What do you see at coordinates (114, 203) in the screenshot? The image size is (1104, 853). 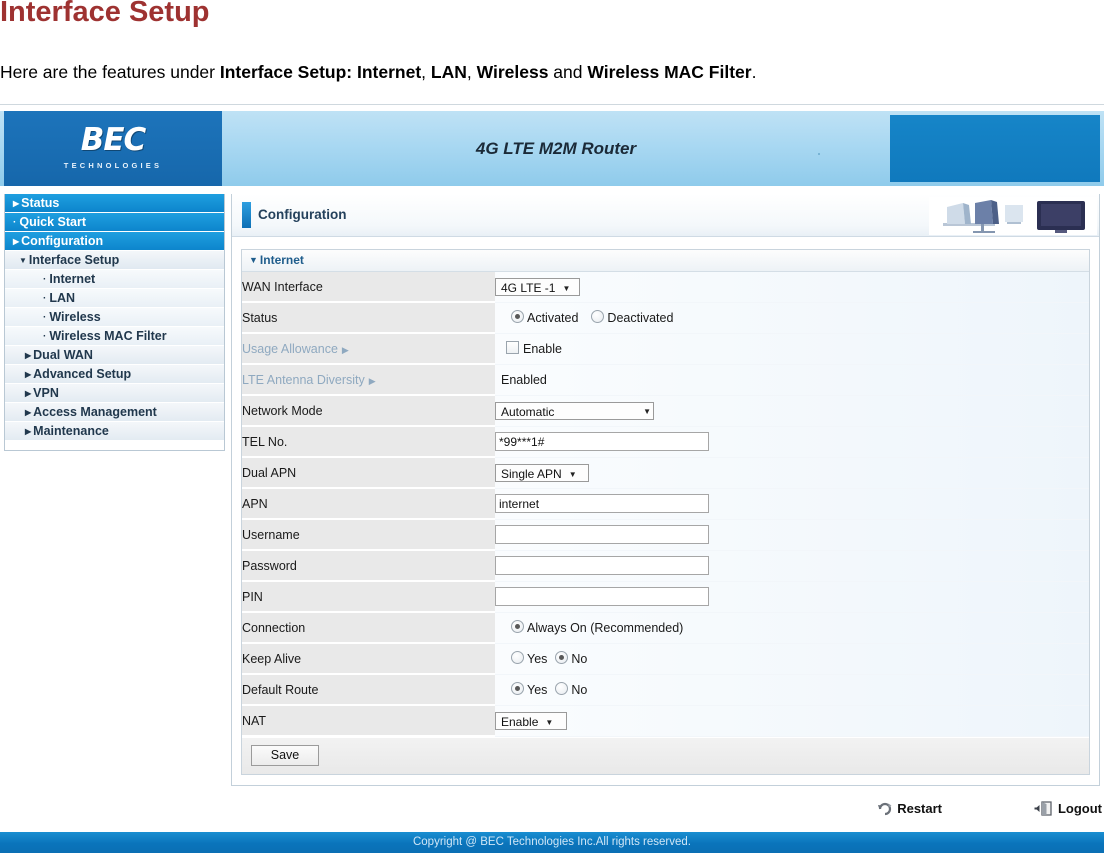 I see `sidebar-item-status: ▶ Status` at bounding box center [114, 203].